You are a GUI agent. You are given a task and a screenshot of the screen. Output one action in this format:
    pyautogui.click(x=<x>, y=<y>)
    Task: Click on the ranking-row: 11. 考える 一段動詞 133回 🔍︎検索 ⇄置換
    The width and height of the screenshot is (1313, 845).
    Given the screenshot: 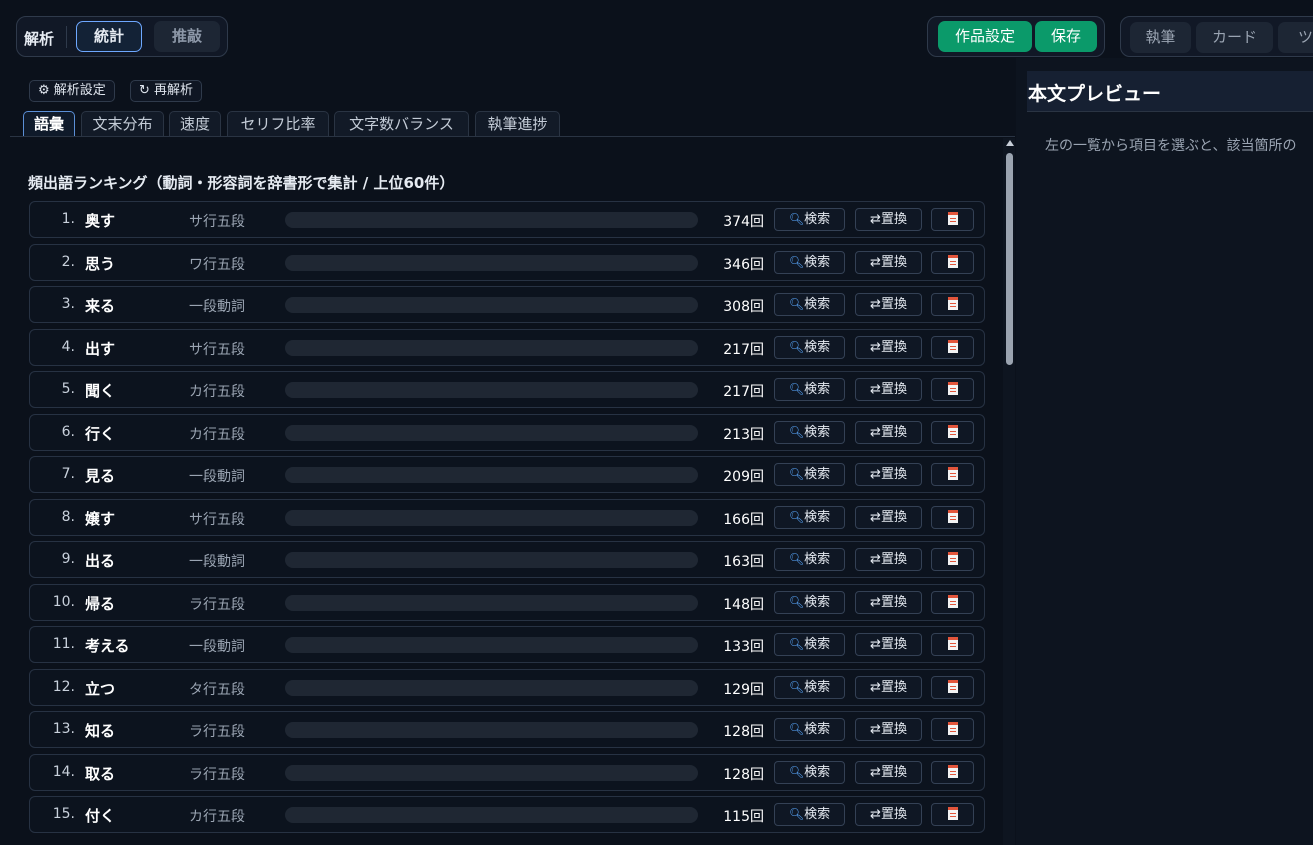 What is the action you would take?
    pyautogui.click(x=507, y=644)
    